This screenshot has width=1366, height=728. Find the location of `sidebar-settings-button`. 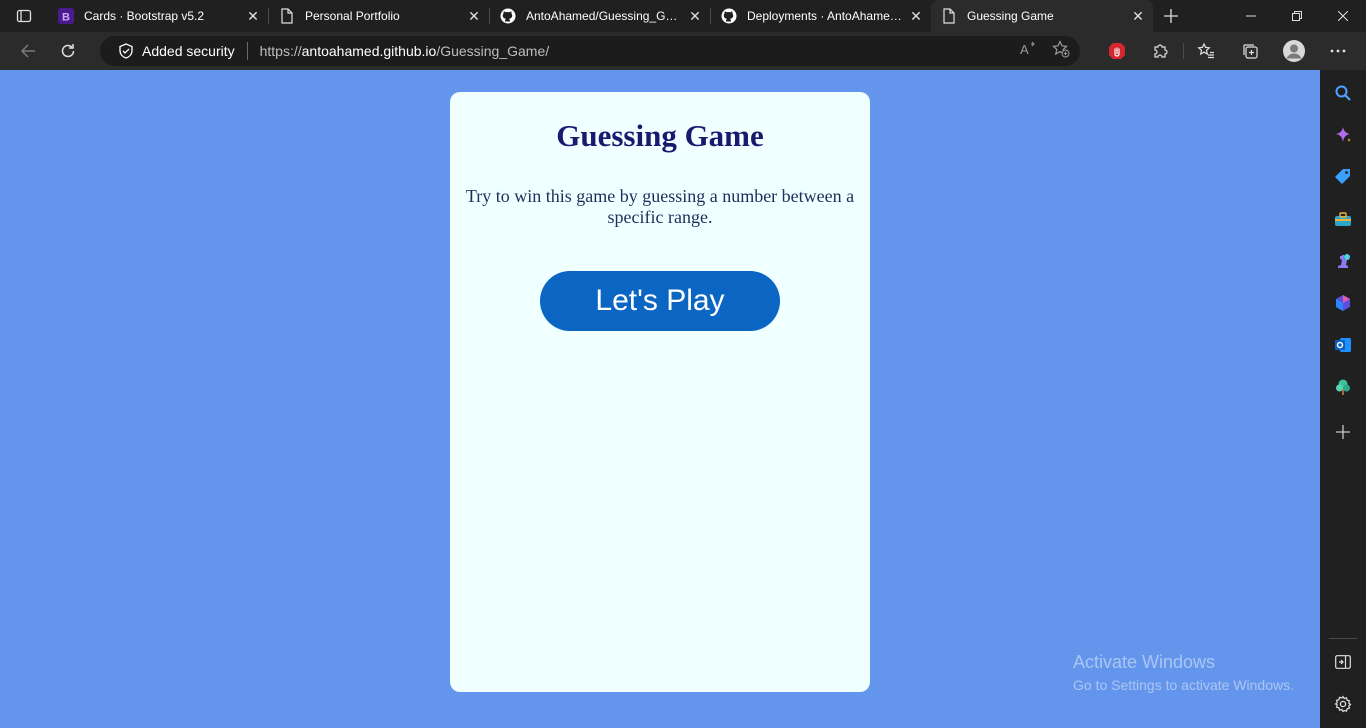

sidebar-settings-button is located at coordinates (1343, 704).